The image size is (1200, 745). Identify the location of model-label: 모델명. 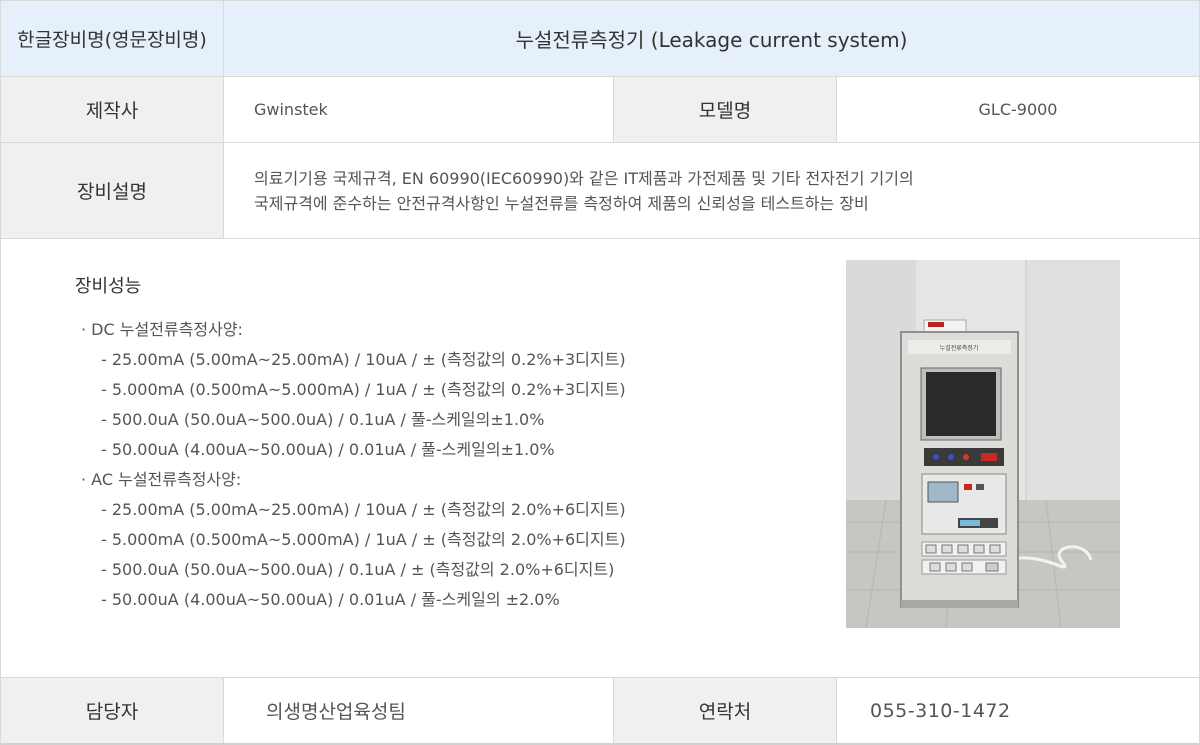
(725, 109).